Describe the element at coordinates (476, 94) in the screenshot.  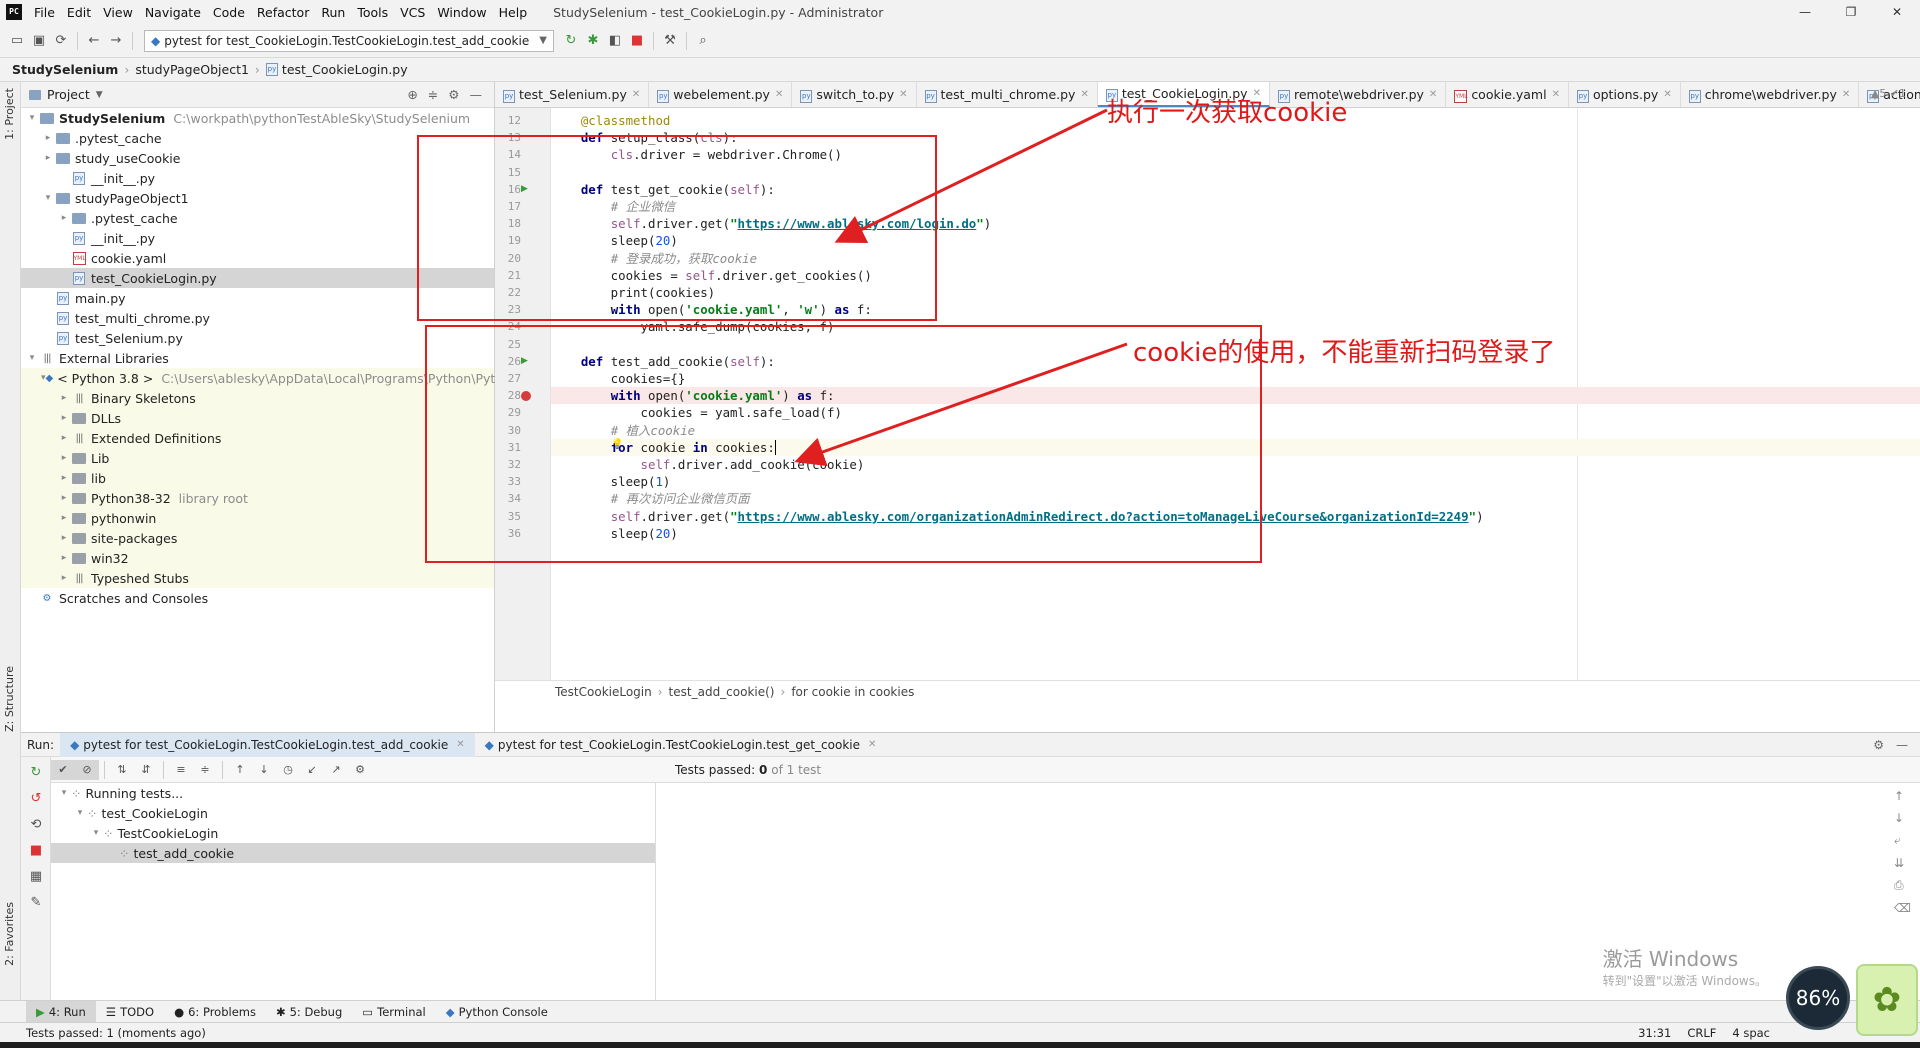
I see `hide-icon: —` at that location.